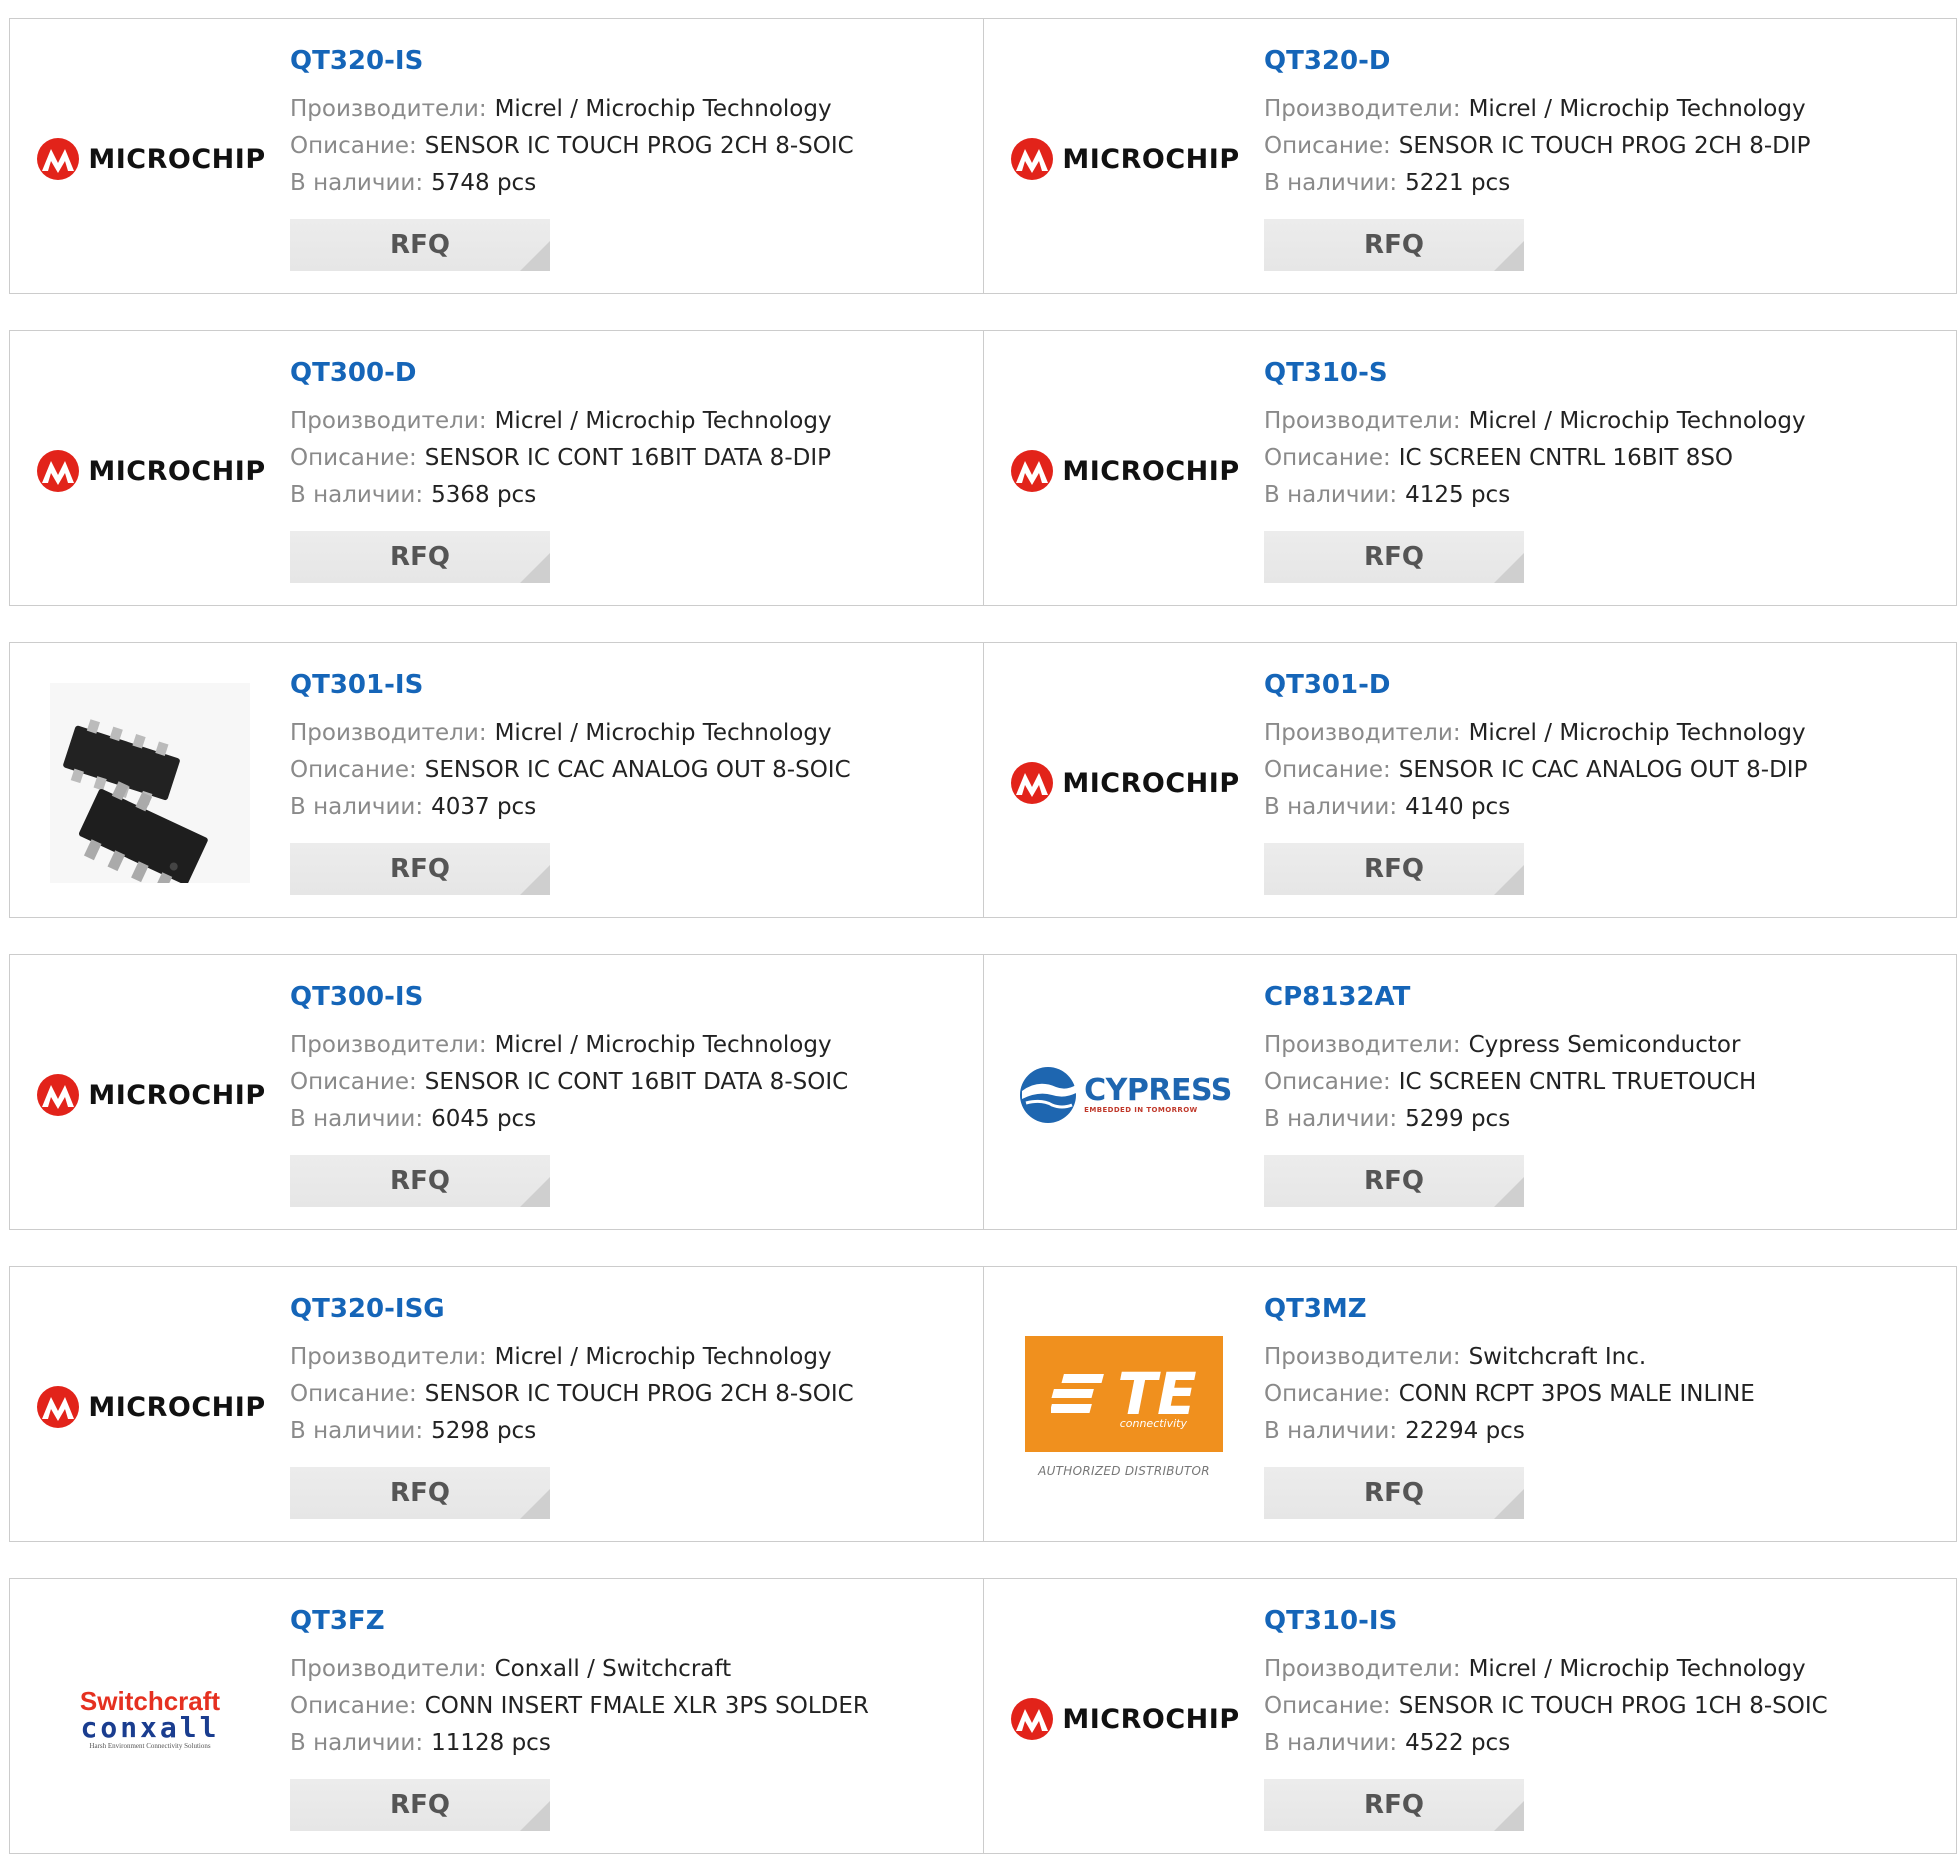 The height and width of the screenshot is (1854, 1957). I want to click on description-line: Описание: SENSOR IC CAC ANALOG OUT 8-DIP, so click(1535, 770).